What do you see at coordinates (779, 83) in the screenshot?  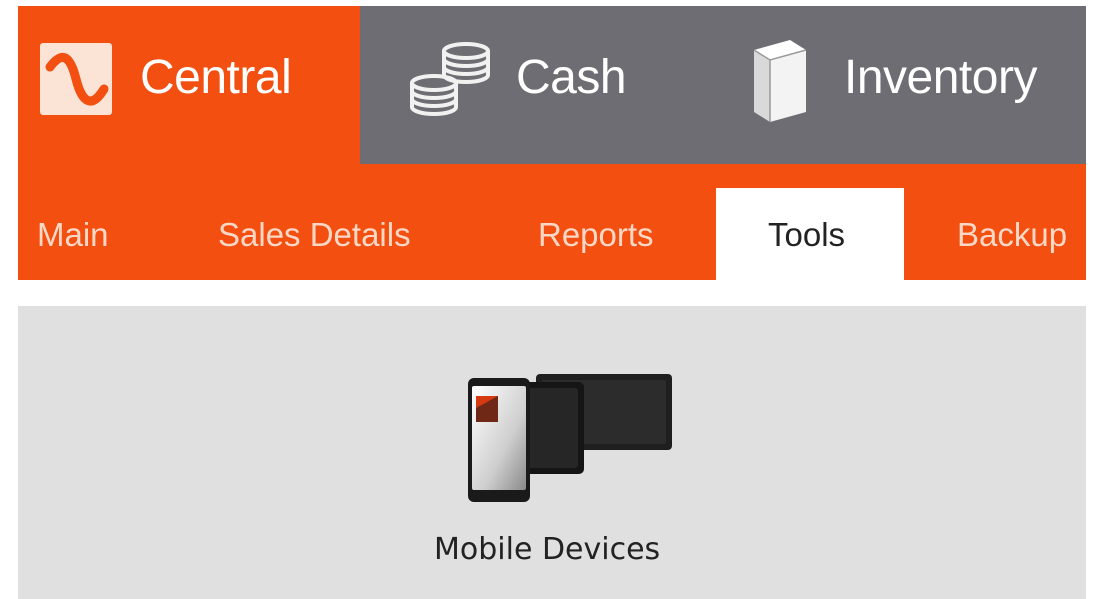 I see `box-icon` at bounding box center [779, 83].